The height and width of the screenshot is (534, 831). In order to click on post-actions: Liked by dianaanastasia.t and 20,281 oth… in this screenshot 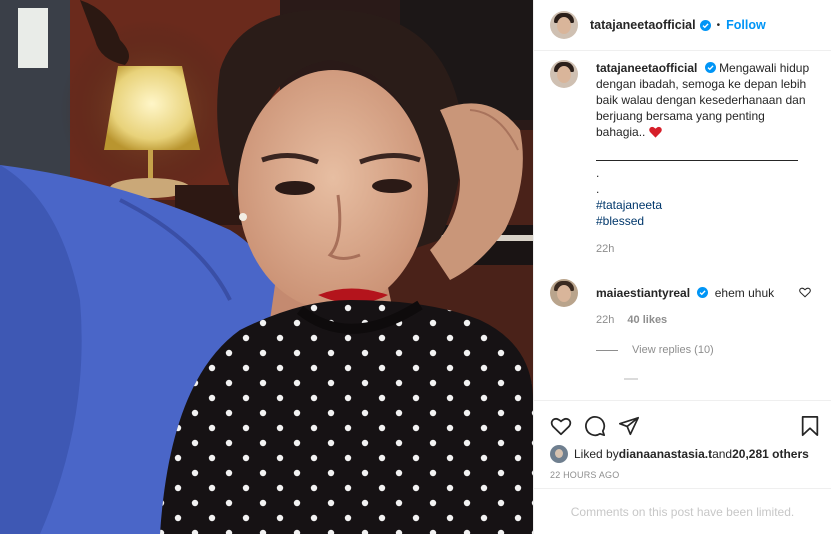, I will do `click(682, 467)`.